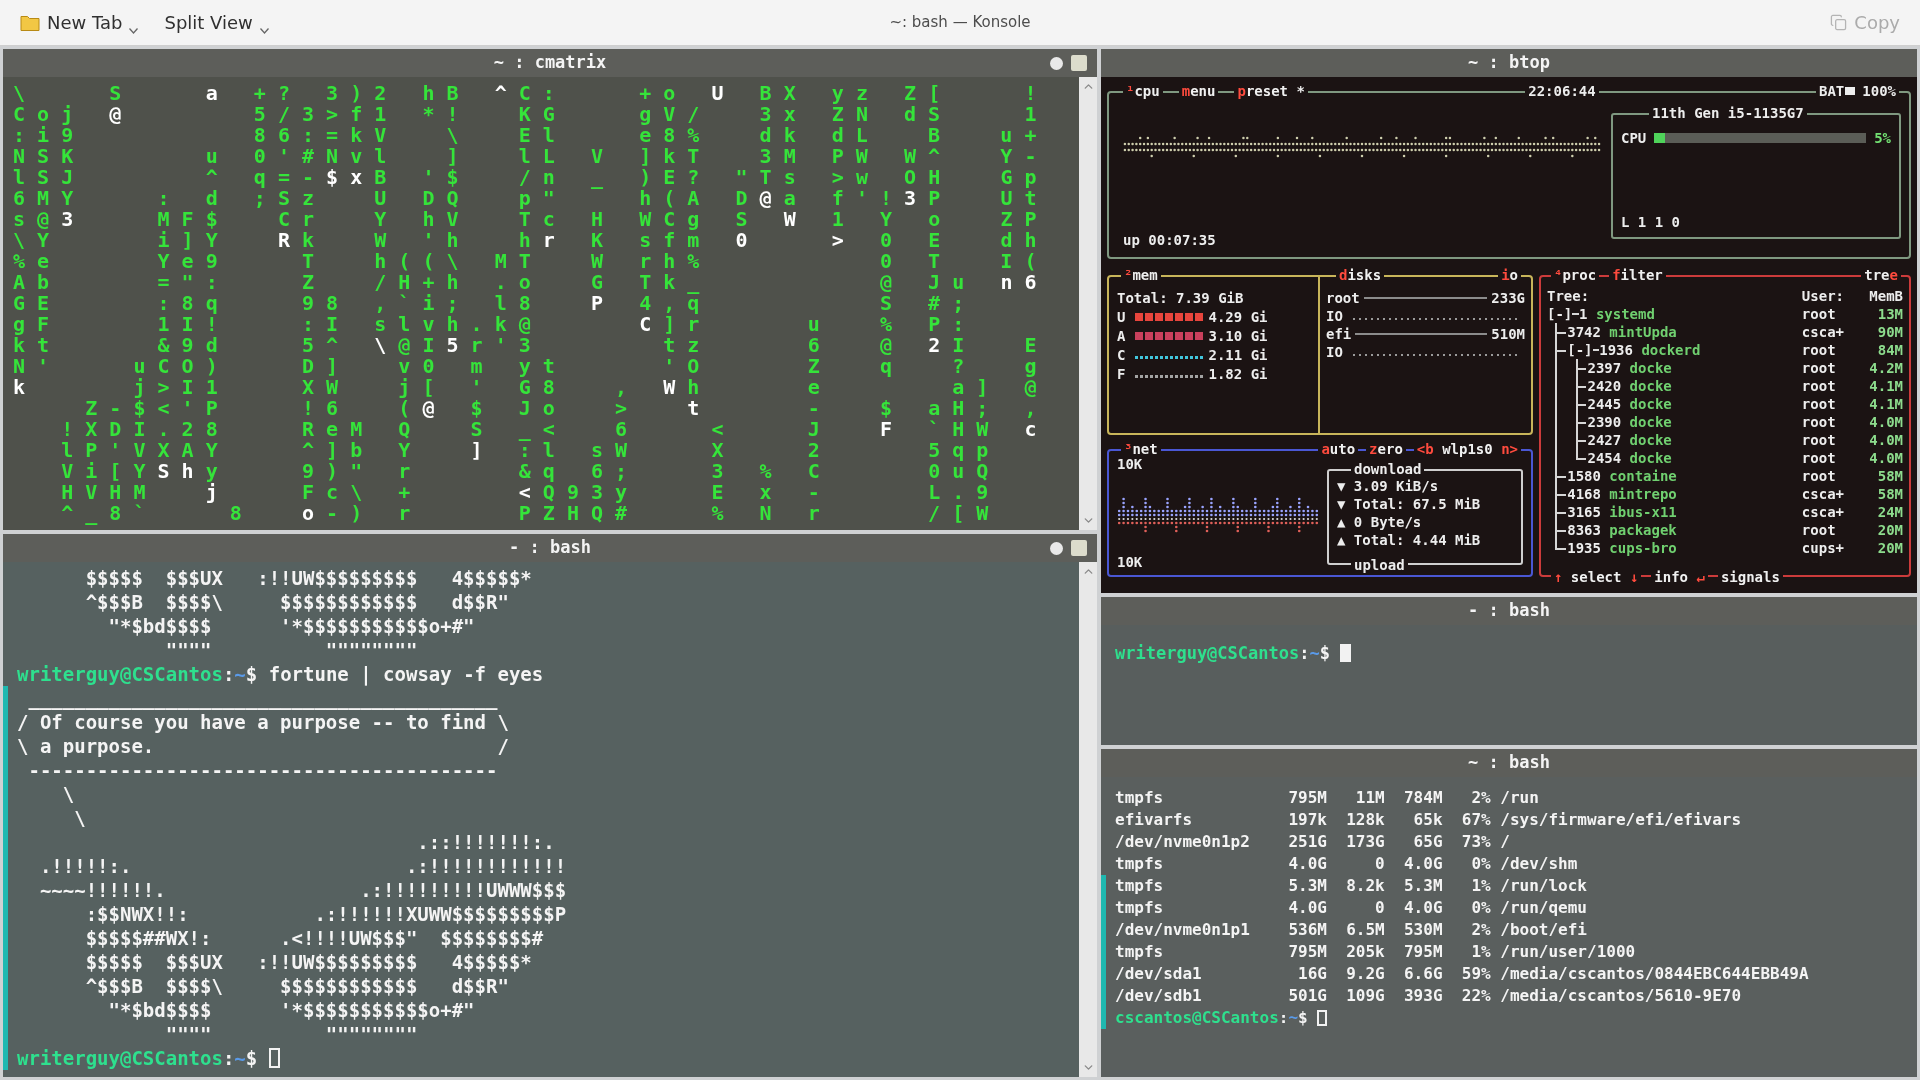  Describe the element at coordinates (1634, 138) in the screenshot. I see `cpu-label: CPU` at that location.